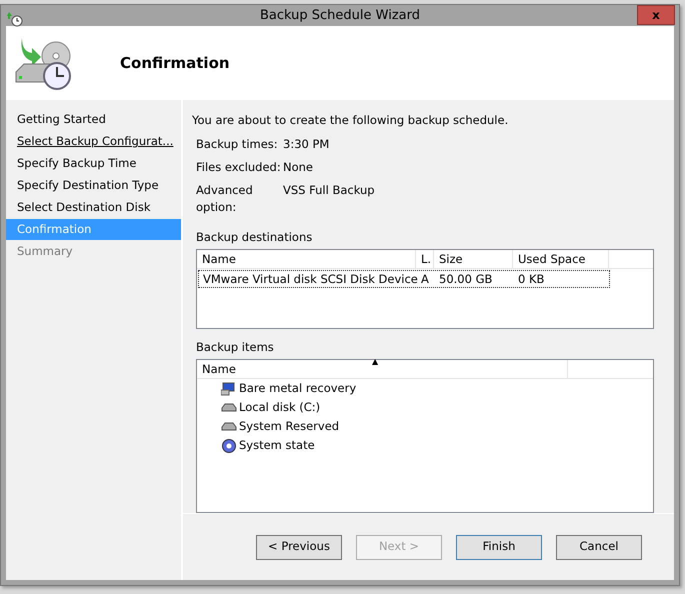  I want to click on summary-value: VSS Full Backup, so click(329, 190).